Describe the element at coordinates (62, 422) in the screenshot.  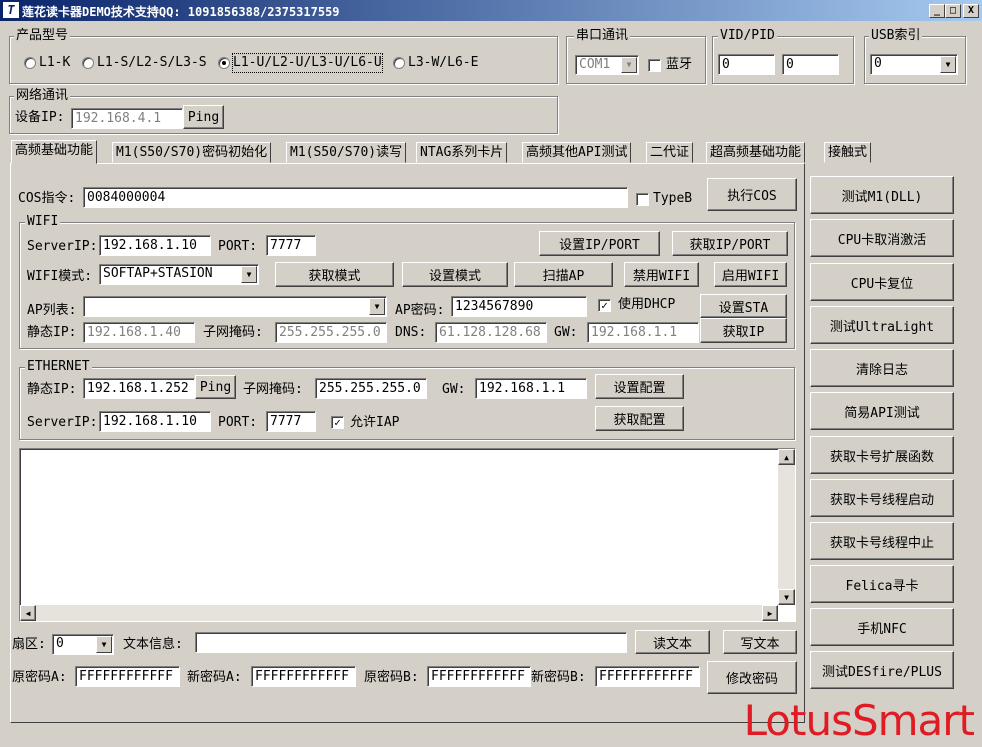
I see `eth-server-ip-label: ServerIP:` at that location.